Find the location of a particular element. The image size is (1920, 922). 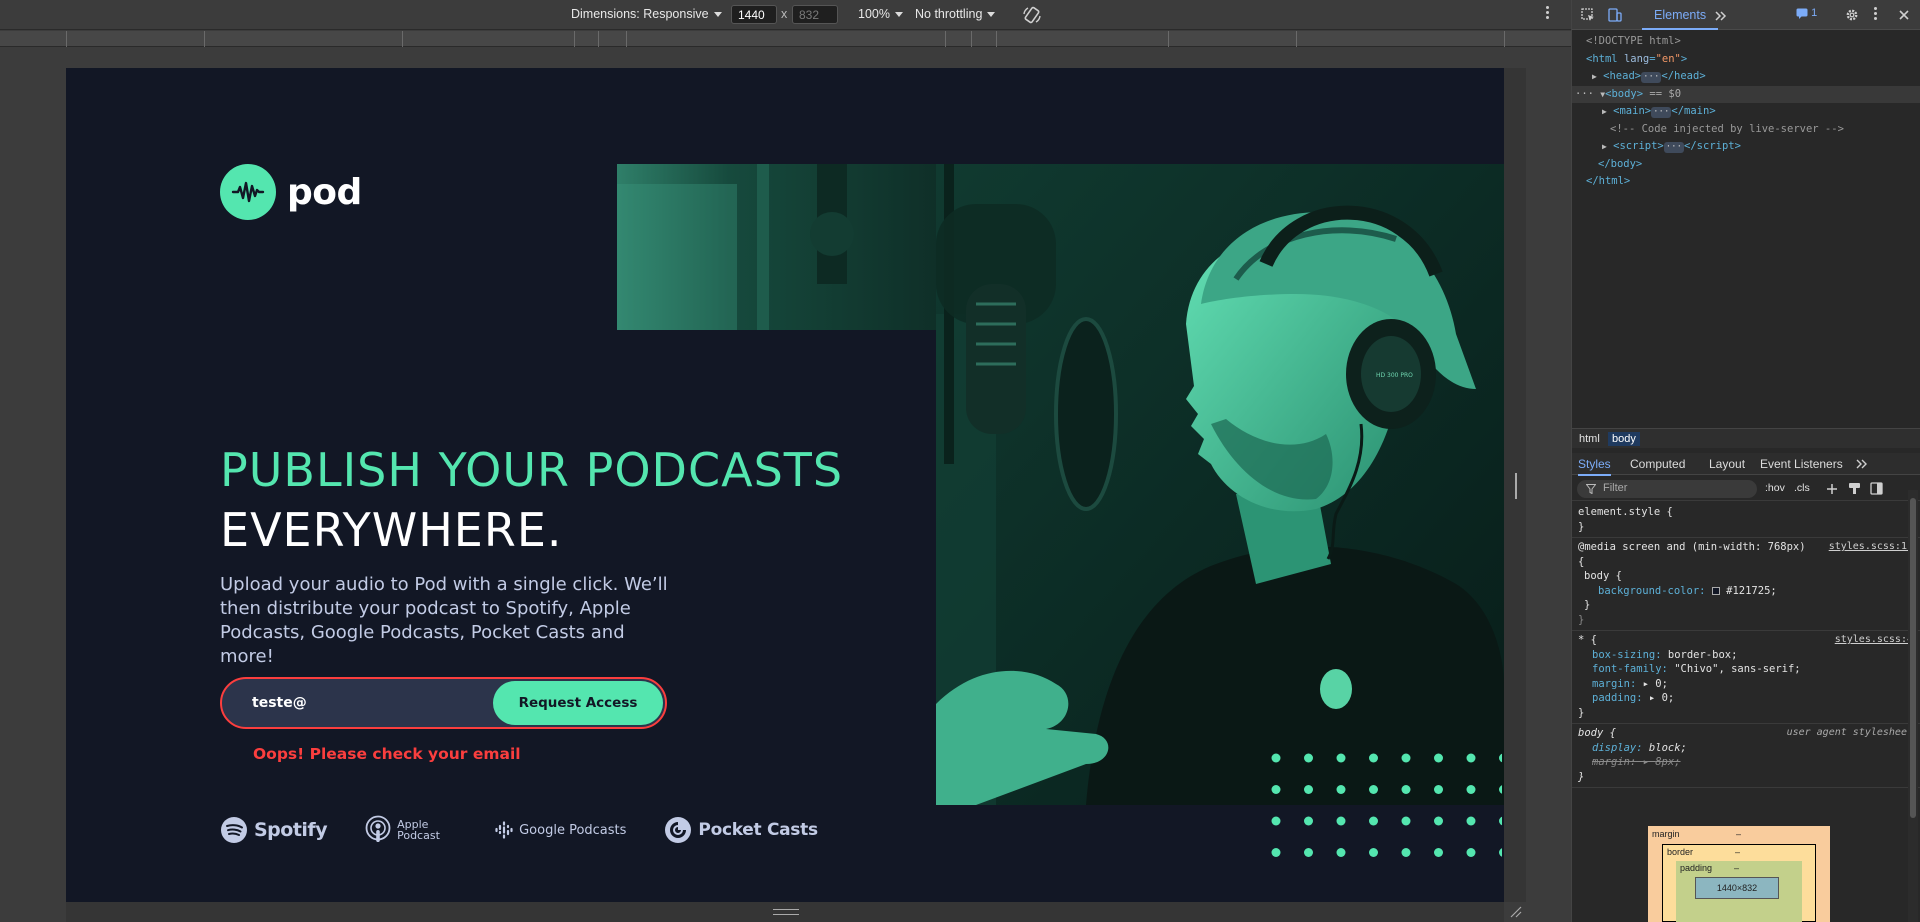

css-declaration: display: block; is located at coordinates (1746, 748).